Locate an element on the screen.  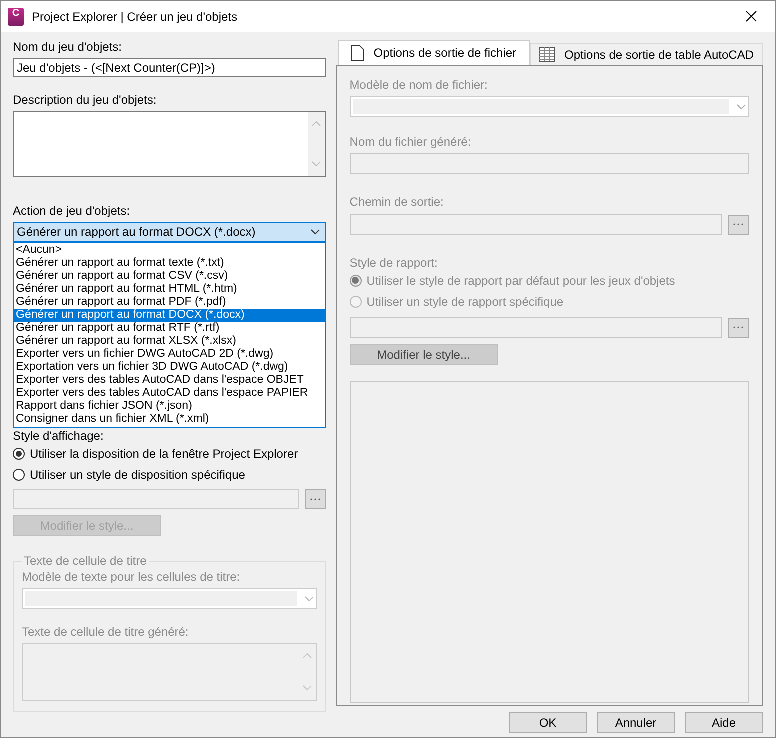
dropdown-option: Exporter vers des tables AutoCAD dans l'espace OBJET is located at coordinates (169, 380).